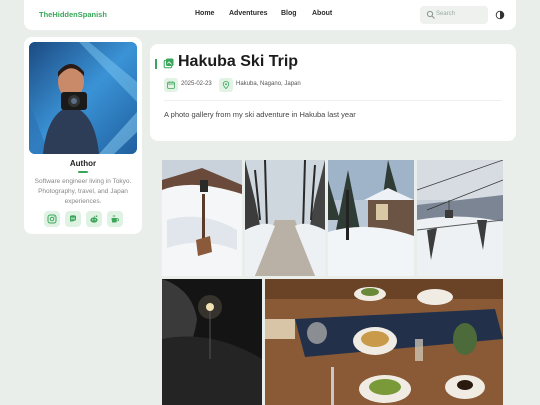 This screenshot has height=405, width=540. I want to click on nav-blog: Blog, so click(289, 13).